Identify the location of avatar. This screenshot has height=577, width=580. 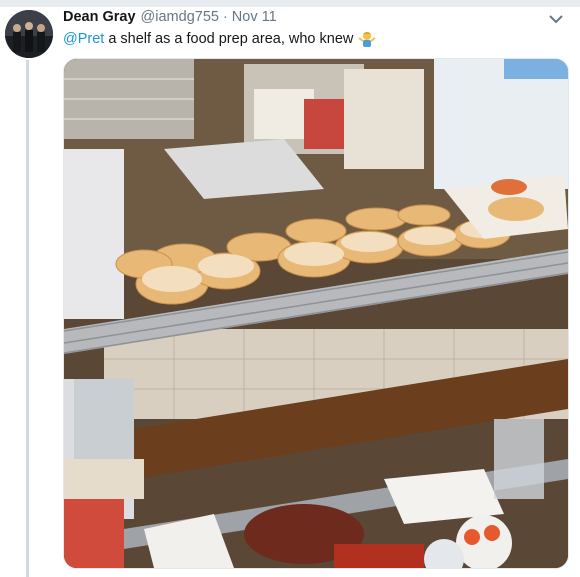
(29, 34).